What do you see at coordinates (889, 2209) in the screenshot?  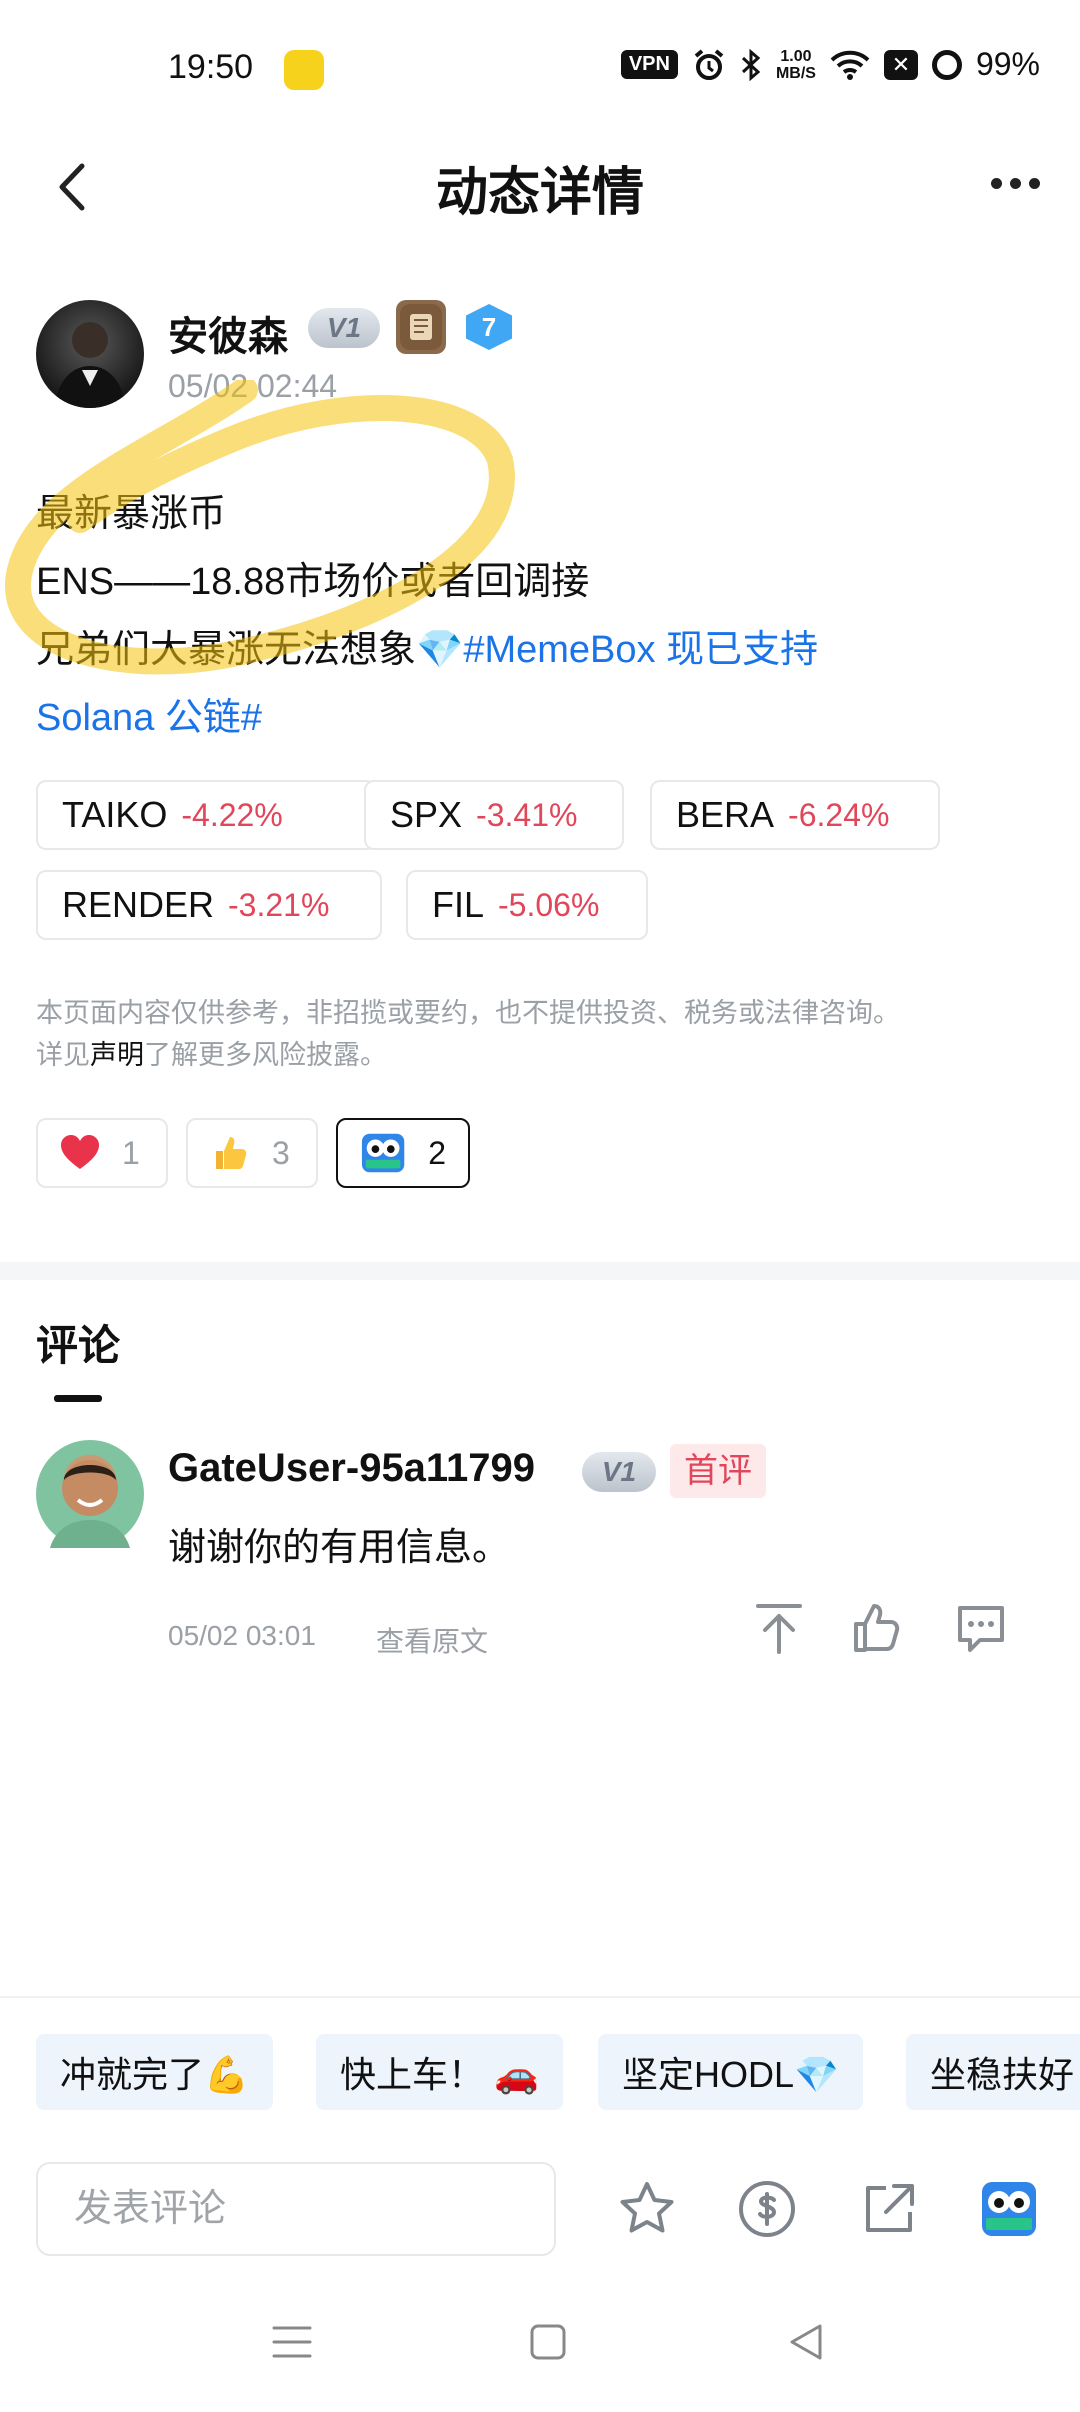 I see `share-icon` at bounding box center [889, 2209].